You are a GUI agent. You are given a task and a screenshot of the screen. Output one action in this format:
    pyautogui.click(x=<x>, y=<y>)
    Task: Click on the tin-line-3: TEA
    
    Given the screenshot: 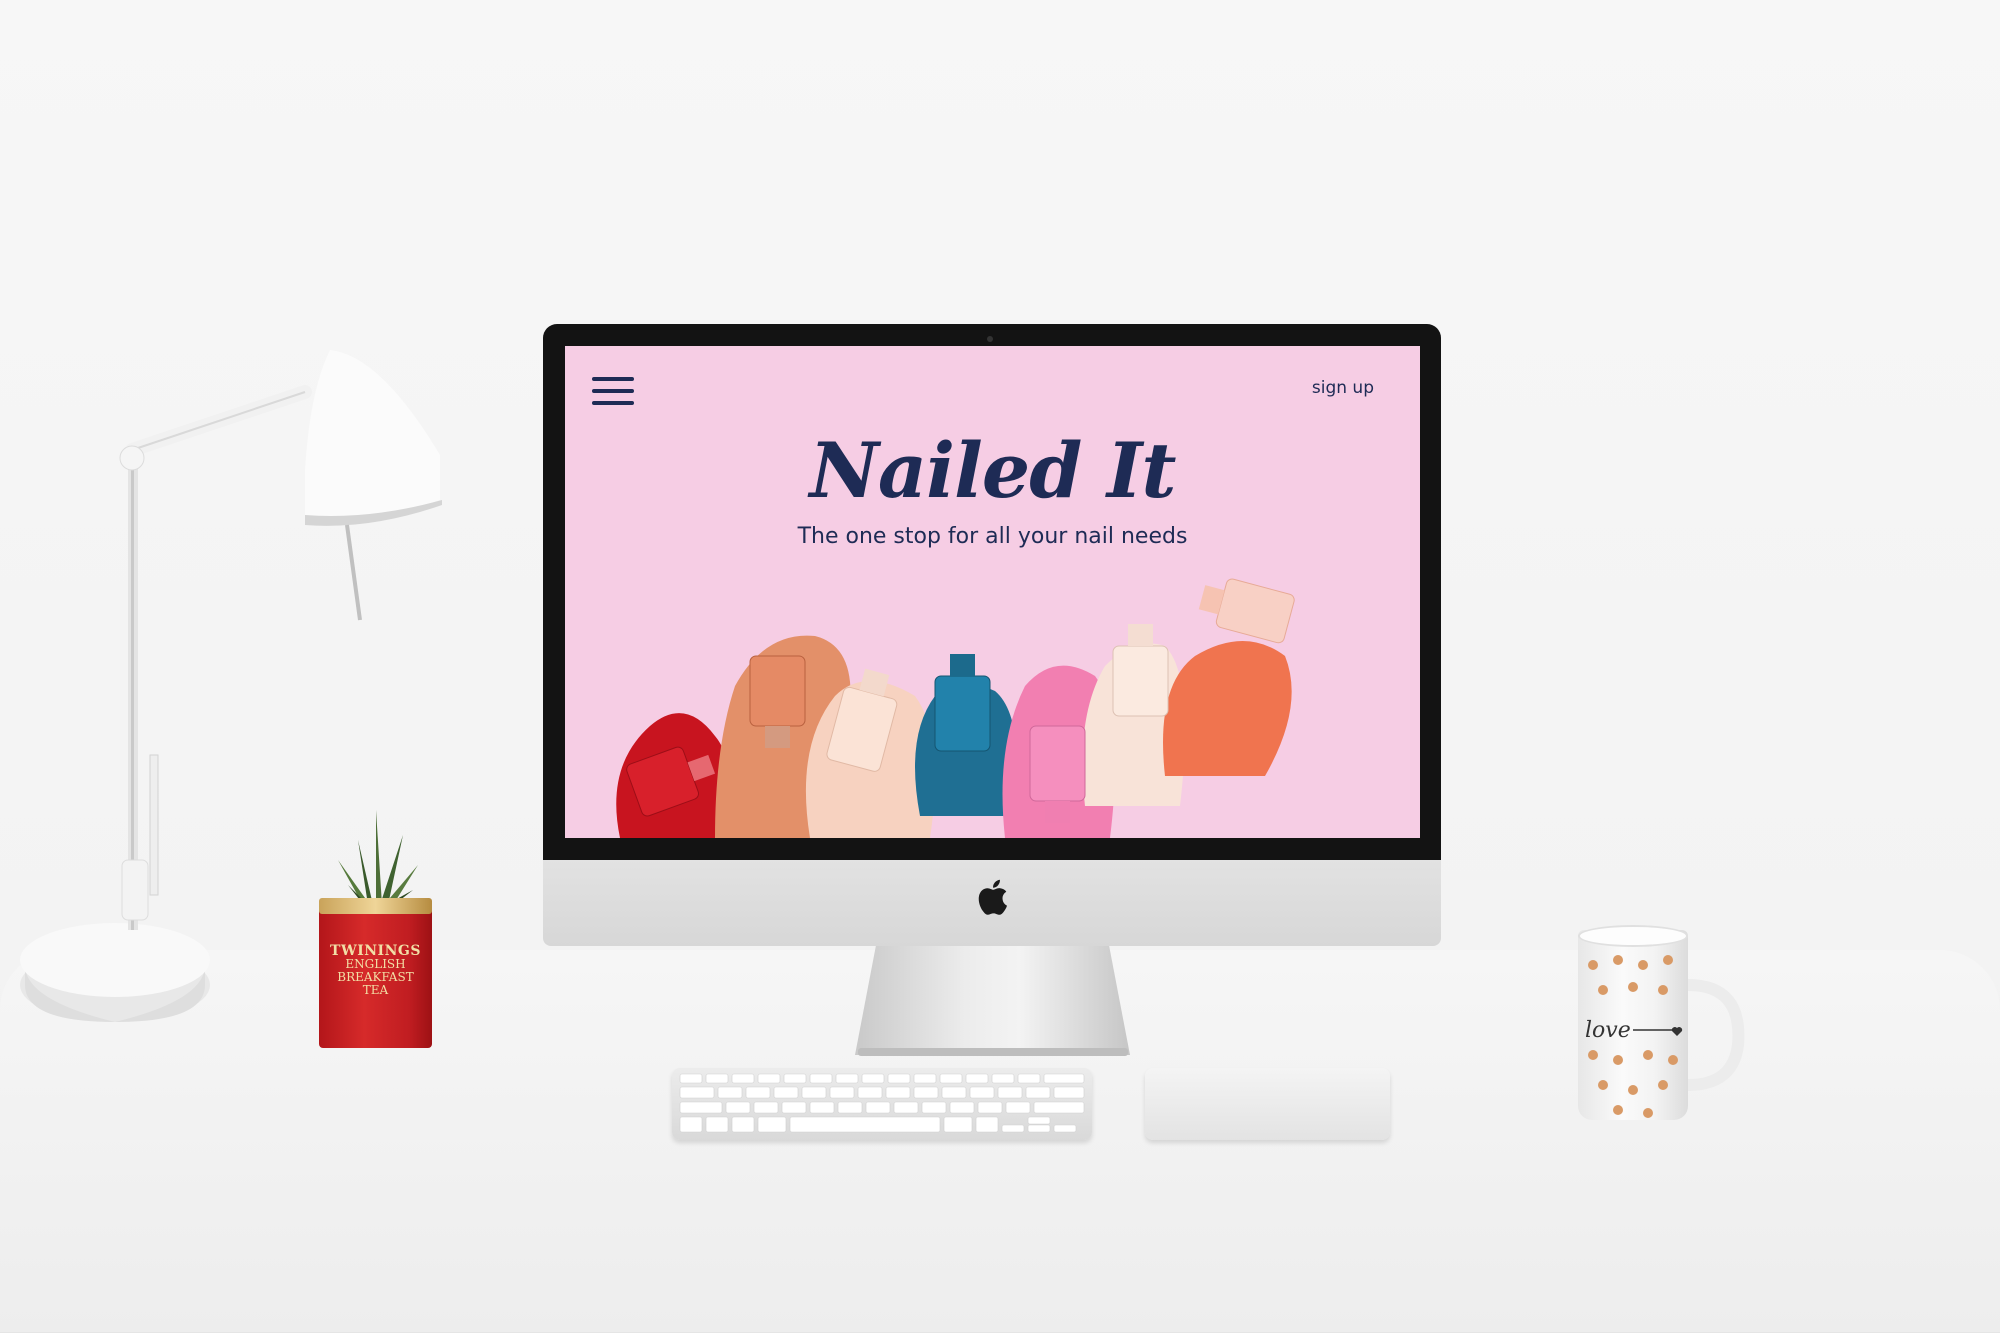 What is the action you would take?
    pyautogui.click(x=375, y=990)
    